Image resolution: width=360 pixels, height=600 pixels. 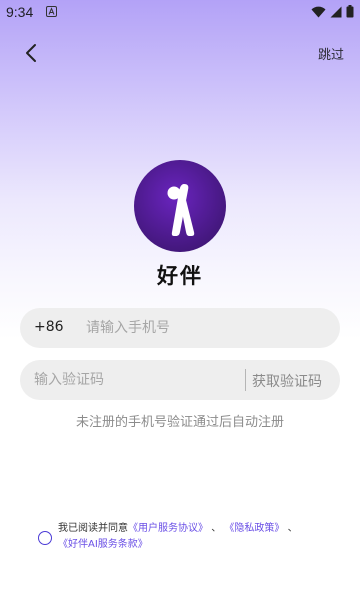 I want to click on chevron-left-icon, so click(x=31, y=53).